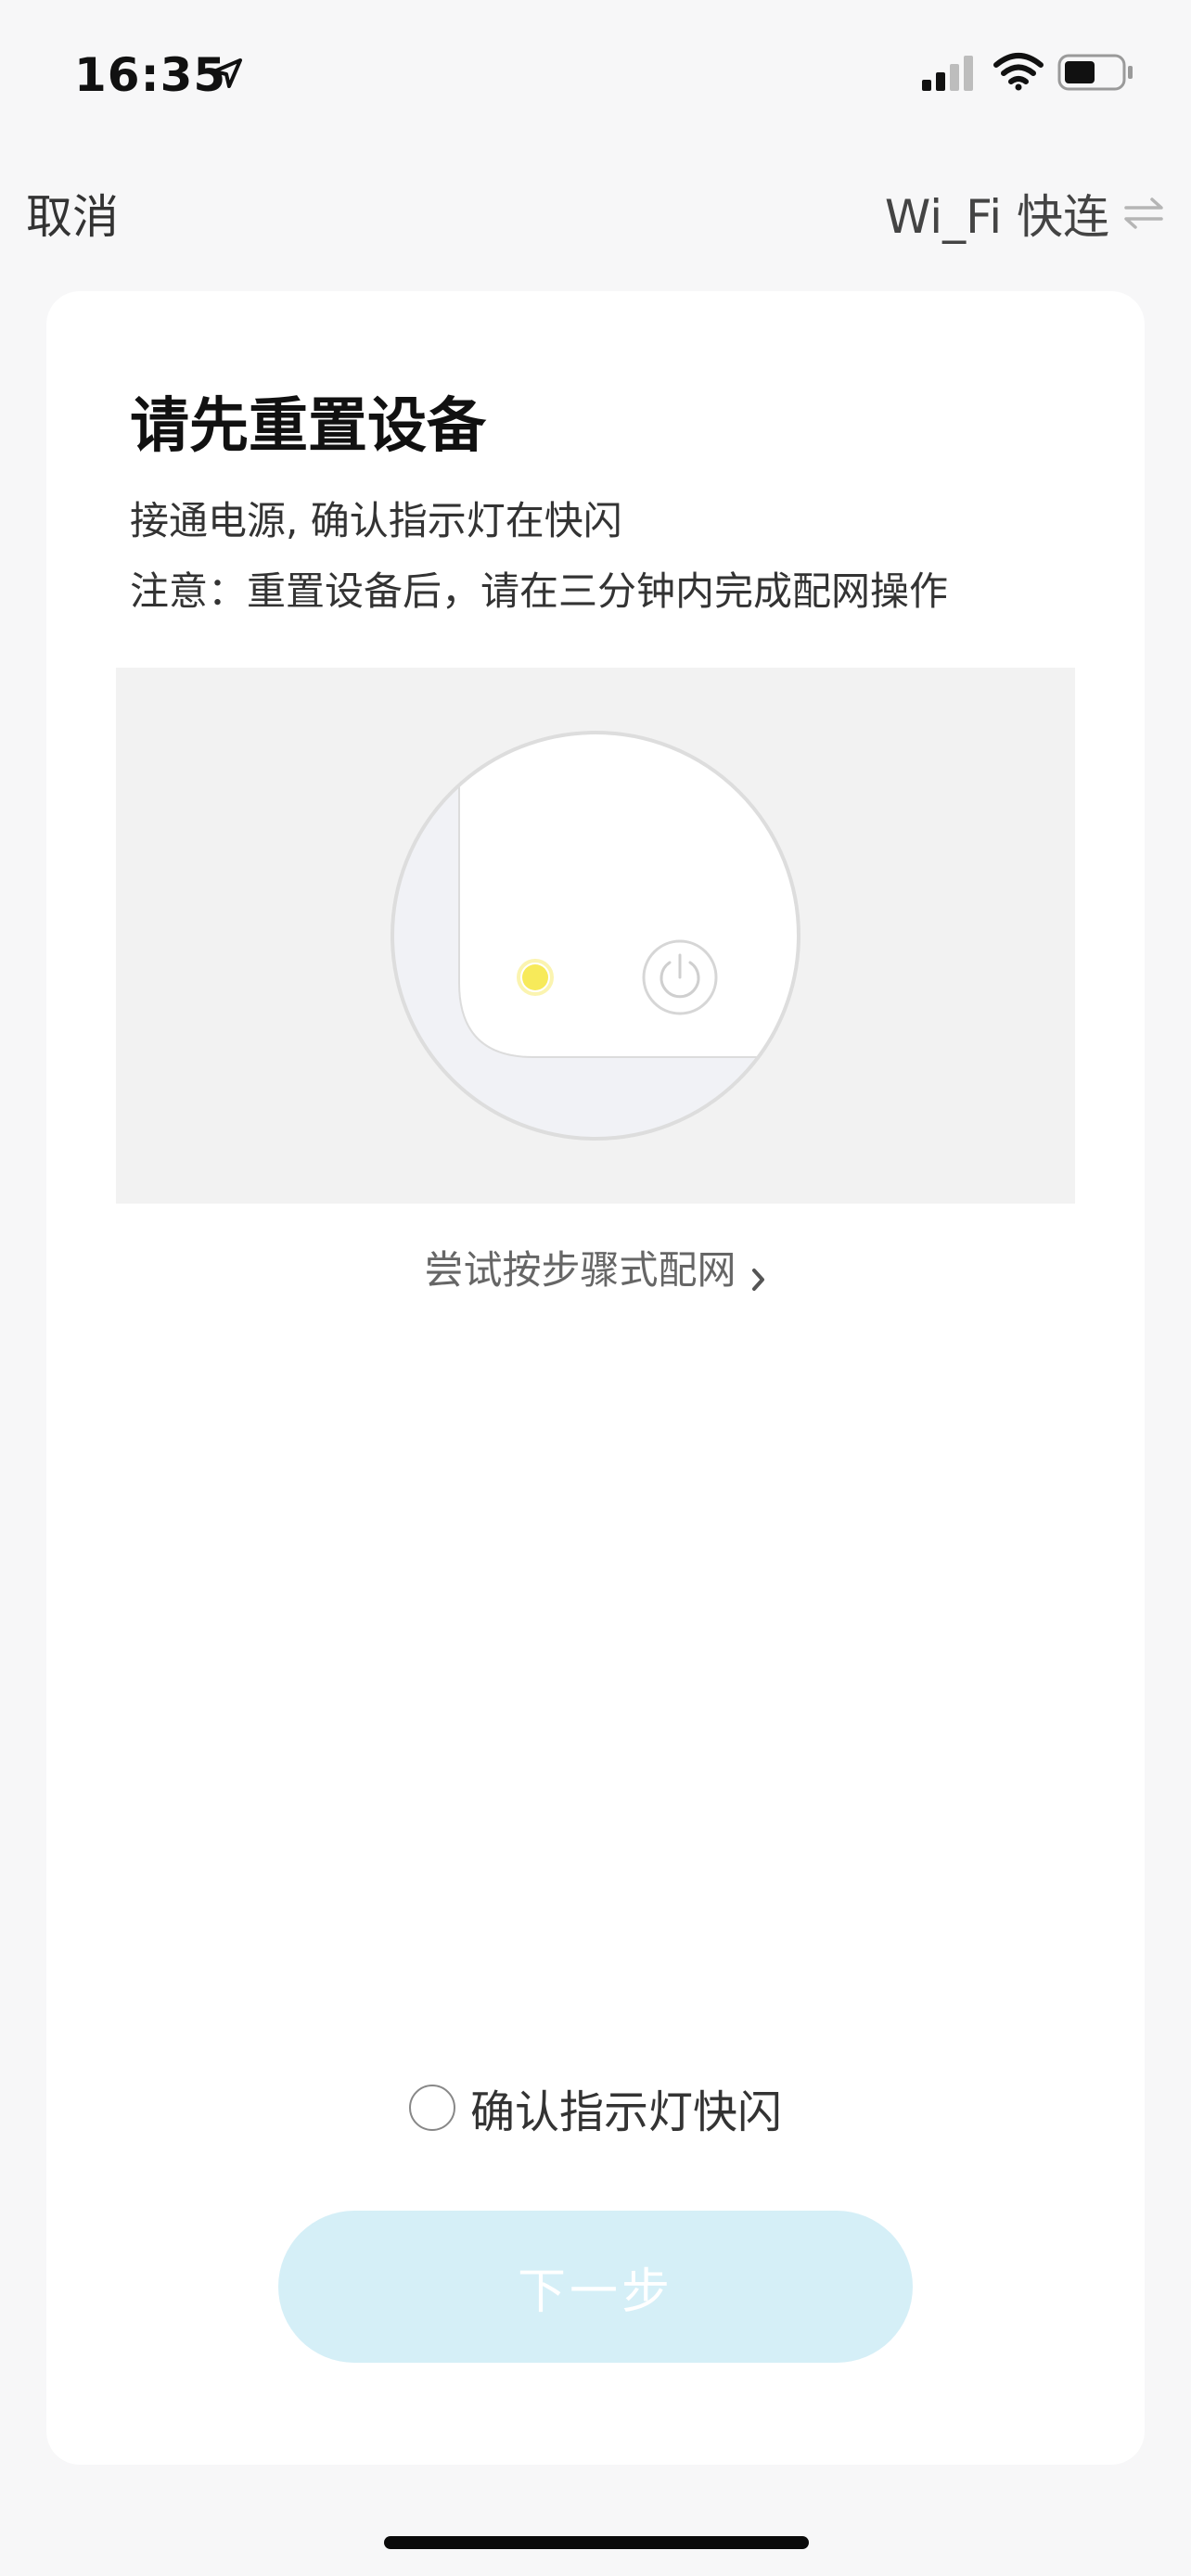 This screenshot has height=2576, width=1191. What do you see at coordinates (1143, 213) in the screenshot?
I see `swap-arrows-icon` at bounding box center [1143, 213].